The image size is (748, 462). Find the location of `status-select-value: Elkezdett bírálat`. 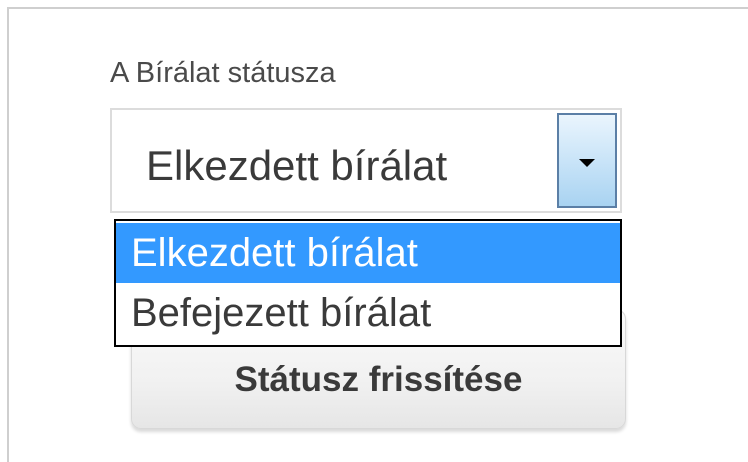

status-select-value: Elkezdett bírálat is located at coordinates (297, 165).